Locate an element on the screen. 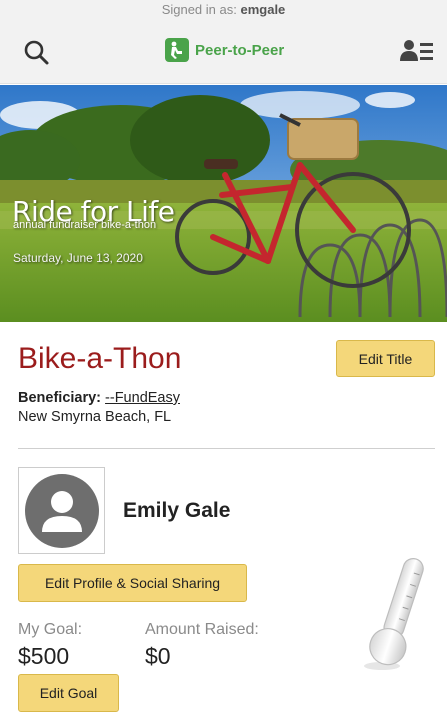 This screenshot has height=722, width=447. edit-goal-button: Edit Goal is located at coordinates (68, 693).